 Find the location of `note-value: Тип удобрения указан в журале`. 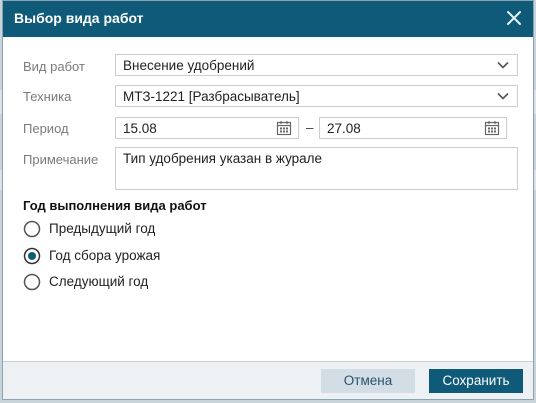

note-value: Тип удобрения указан в журале is located at coordinates (223, 158).